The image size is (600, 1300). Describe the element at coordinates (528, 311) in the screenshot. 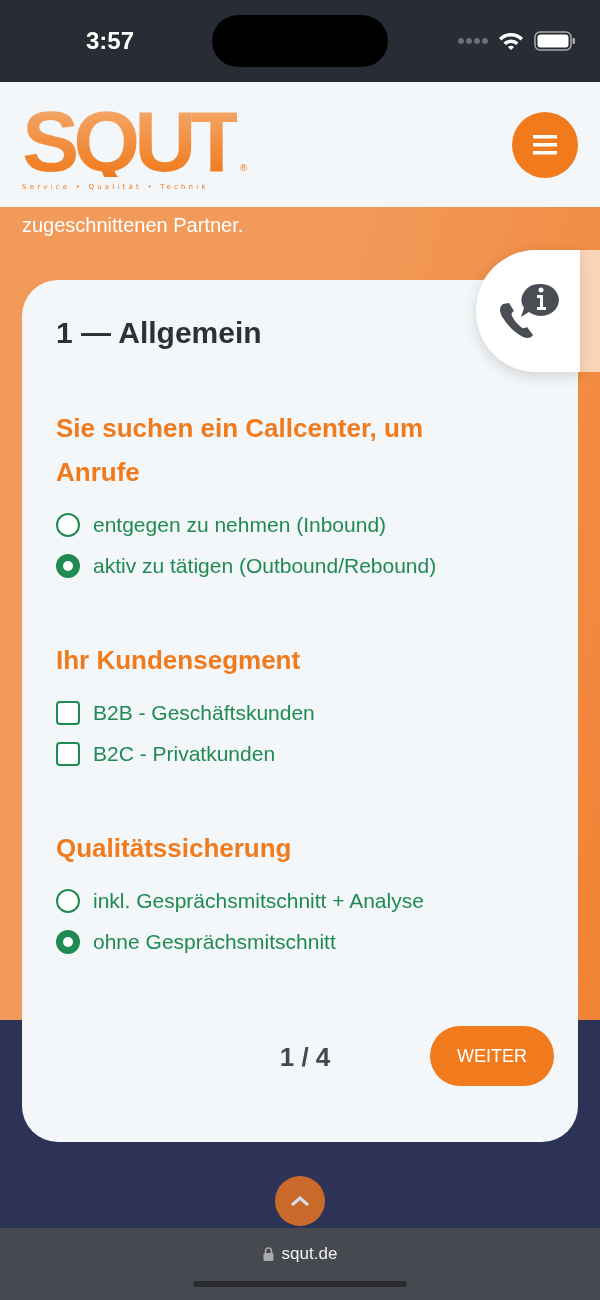

I see `callback-button` at that location.